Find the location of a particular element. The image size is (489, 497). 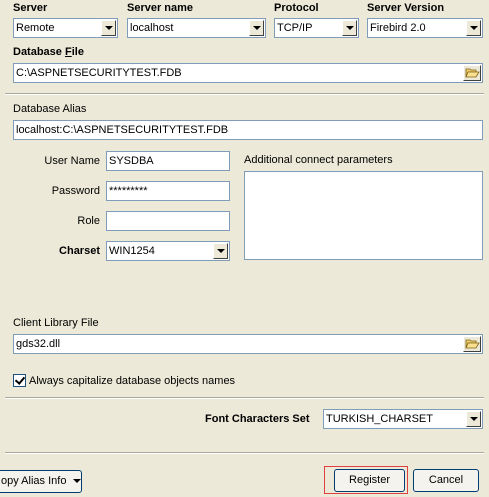

server-version-value: Firebird 2.0 is located at coordinates (398, 28).